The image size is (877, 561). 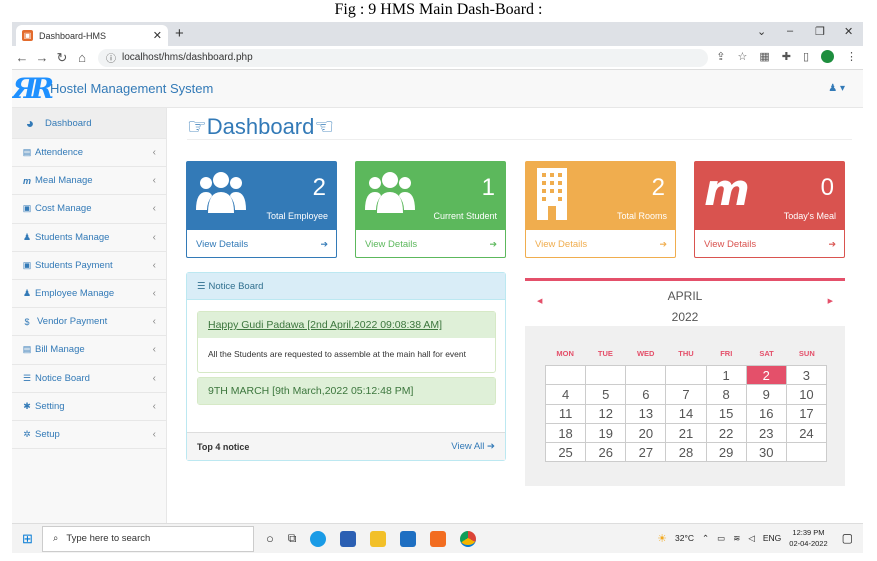 What do you see at coordinates (111, 57) in the screenshot?
I see `info-icon: ⓘ` at bounding box center [111, 57].